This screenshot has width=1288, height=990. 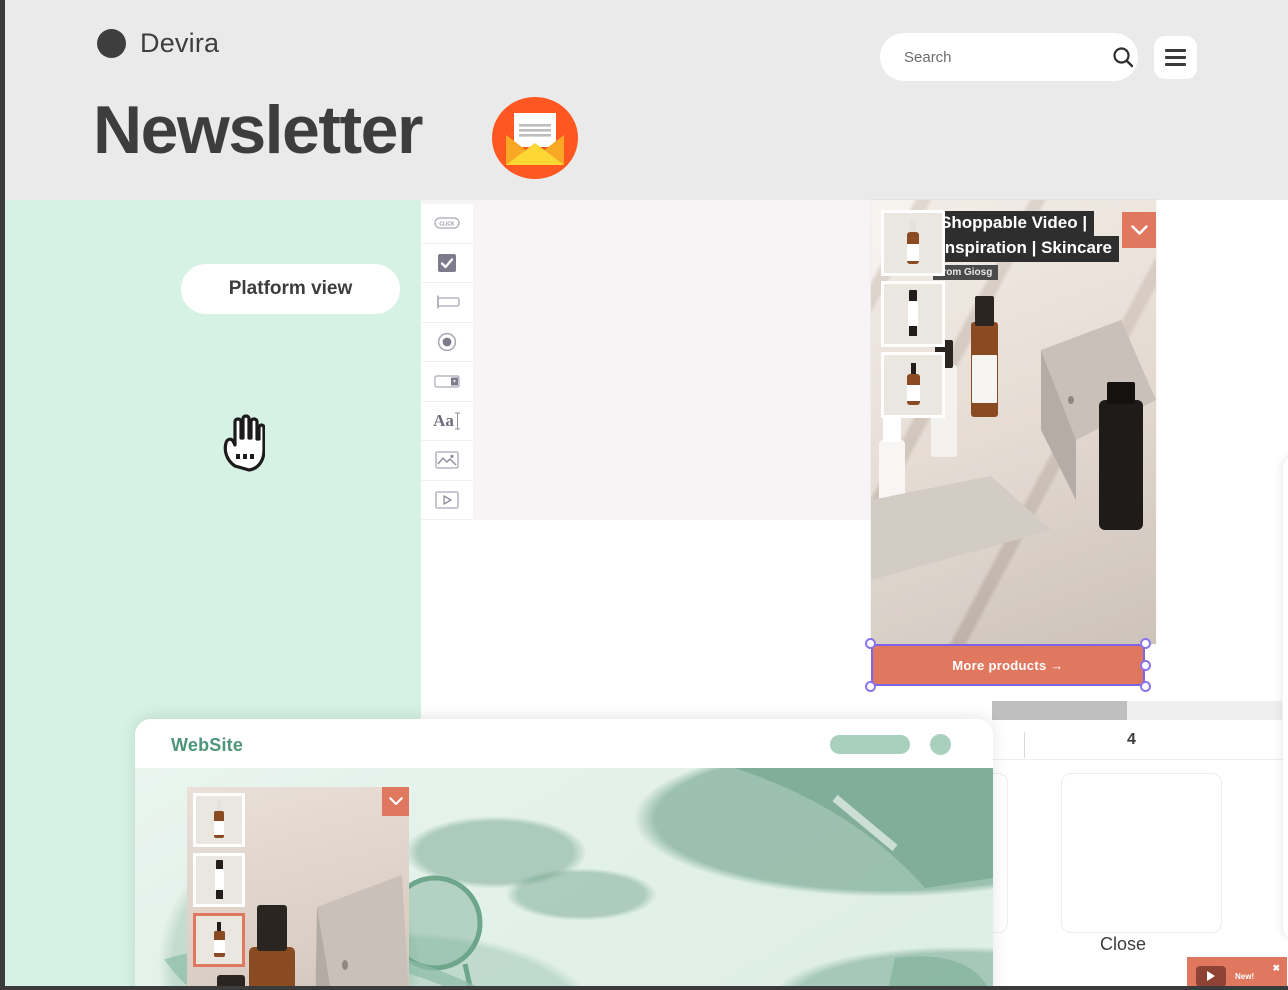 What do you see at coordinates (1285, 697) in the screenshot?
I see `offscreen-panel-edge` at bounding box center [1285, 697].